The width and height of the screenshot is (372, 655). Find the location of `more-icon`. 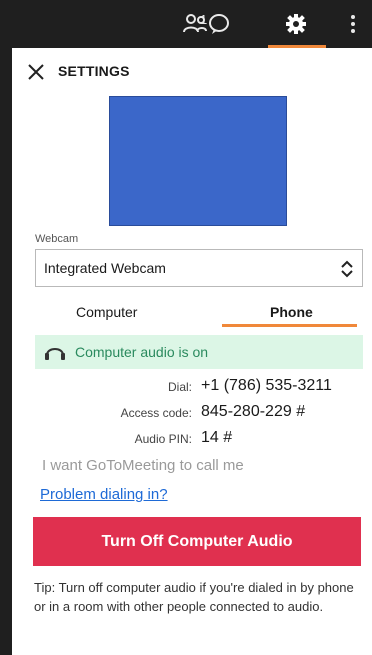

more-icon is located at coordinates (353, 24).